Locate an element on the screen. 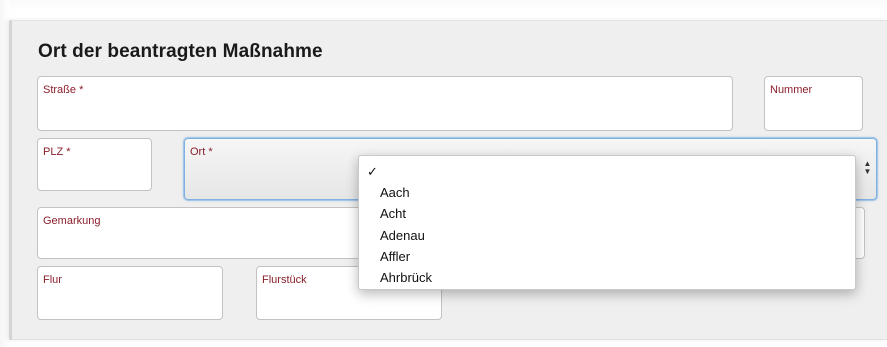  flurstueck-label: Flurstück is located at coordinates (284, 280).